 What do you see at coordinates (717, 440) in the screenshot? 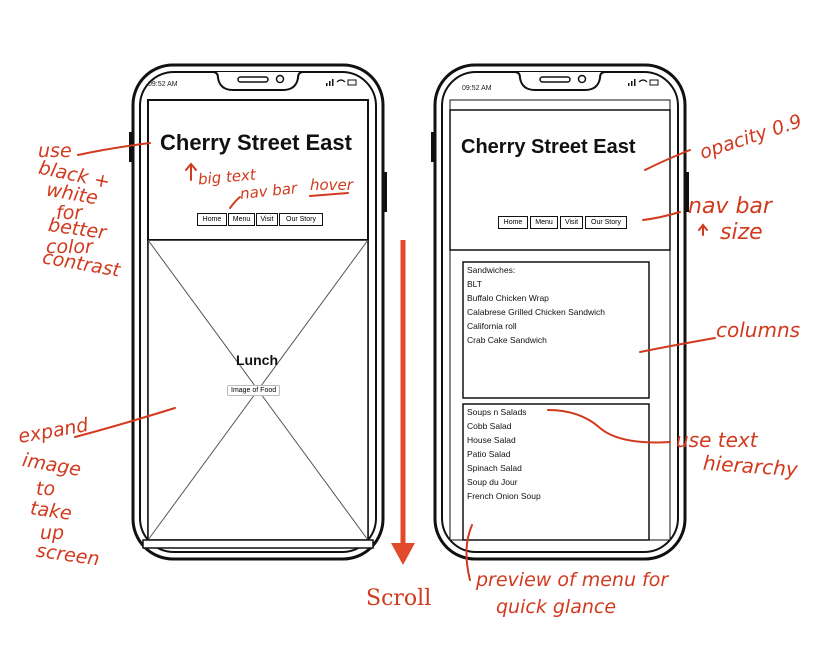
I see `annotation-hierarchy-a: use text` at bounding box center [717, 440].